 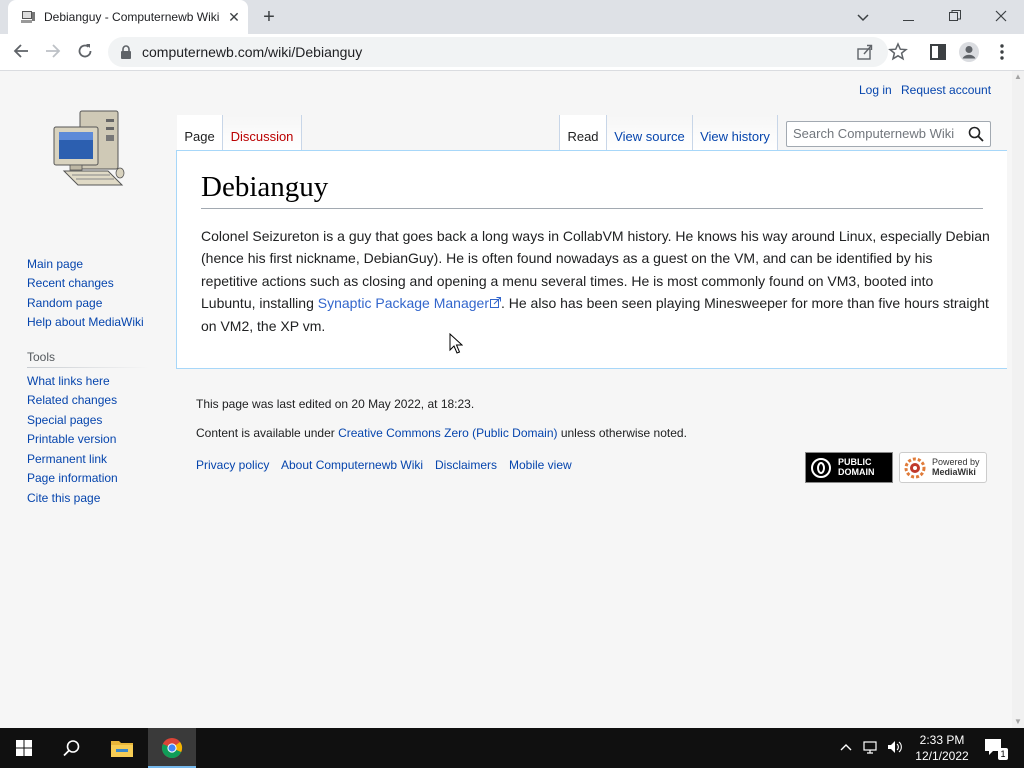 I want to click on search-box: Search Computernewb Wiki, so click(x=888, y=134).